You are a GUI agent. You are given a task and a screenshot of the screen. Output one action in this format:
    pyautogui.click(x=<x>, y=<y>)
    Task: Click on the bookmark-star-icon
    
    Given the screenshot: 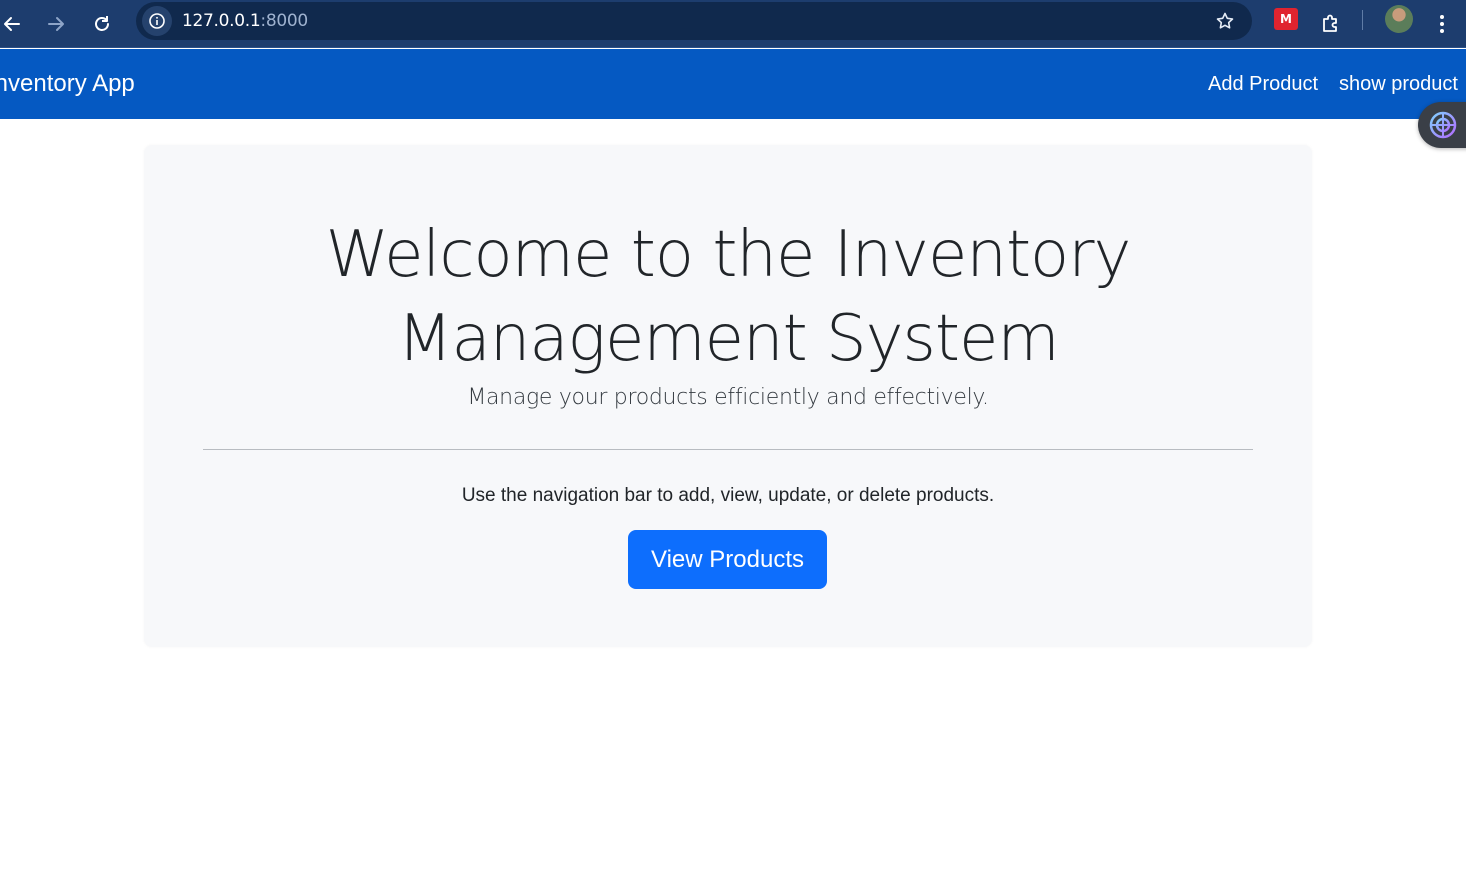 What is the action you would take?
    pyautogui.click(x=1225, y=21)
    